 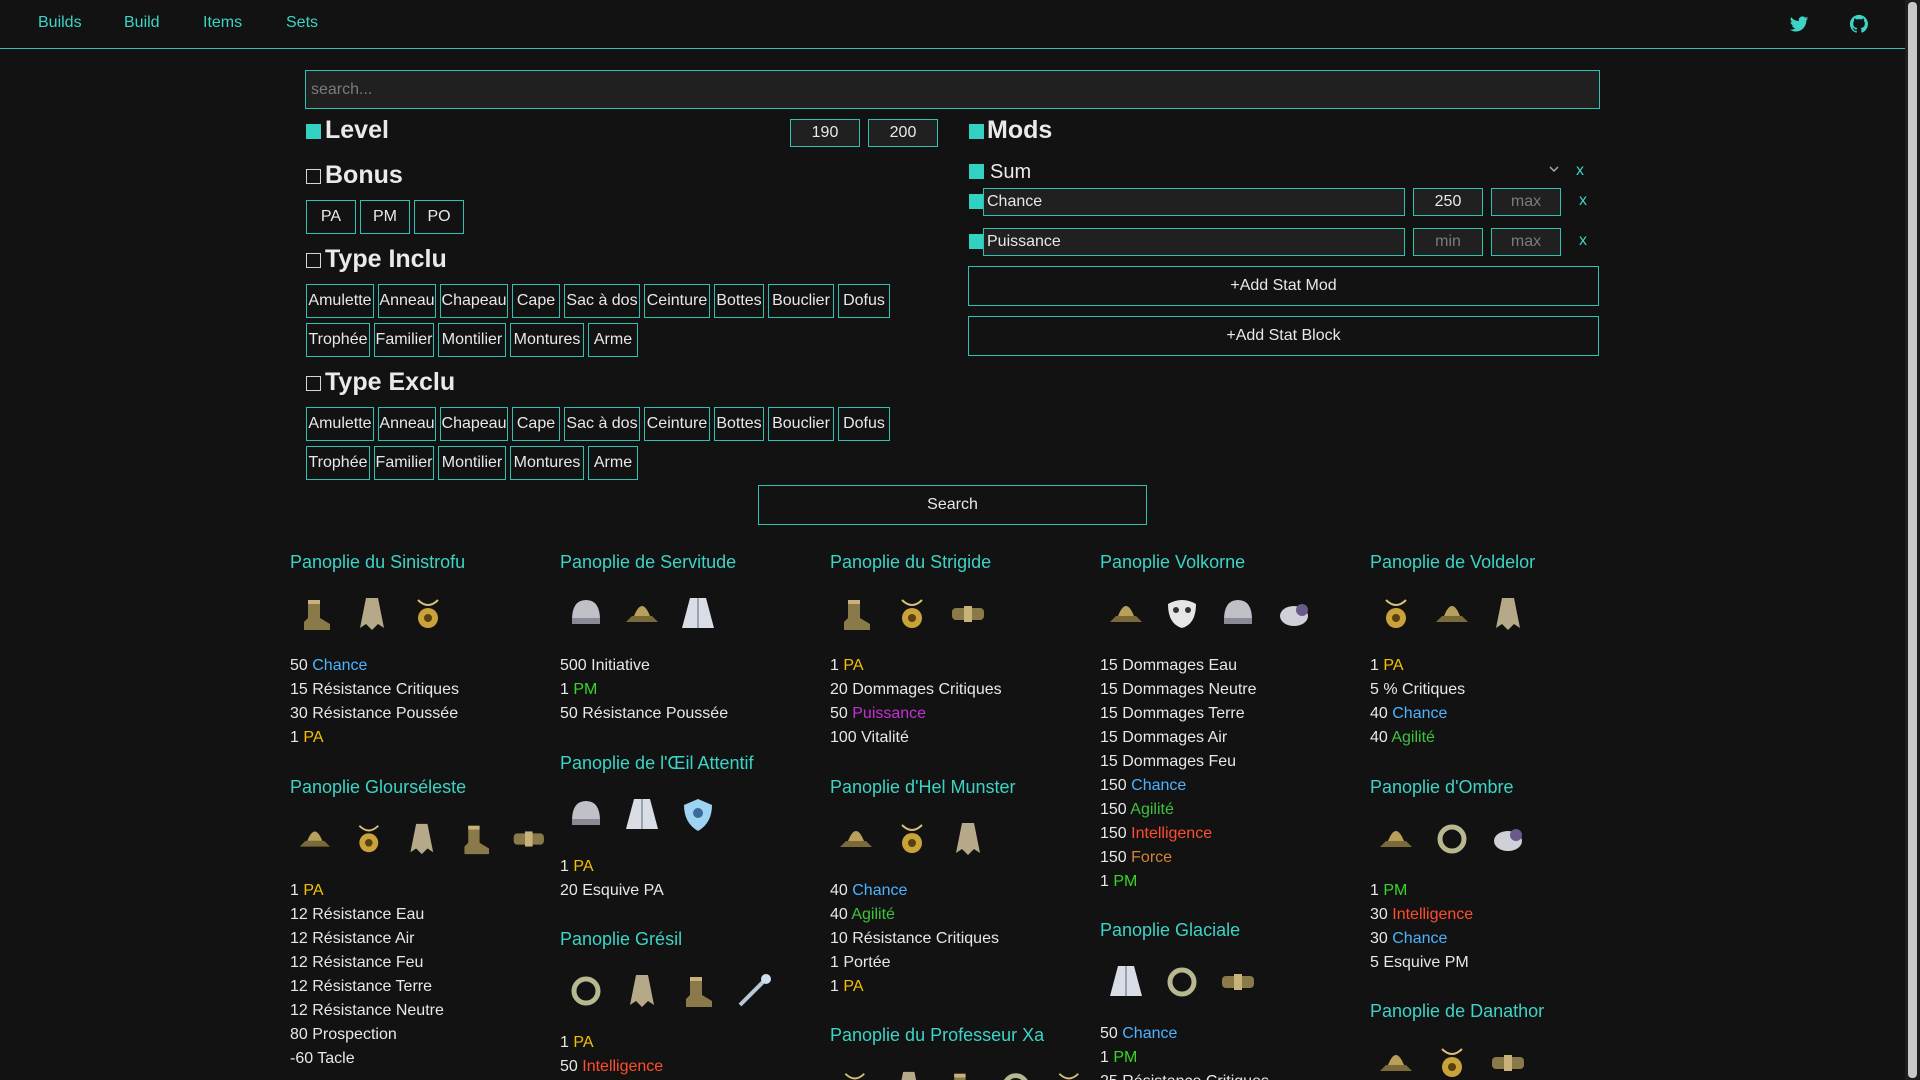 What do you see at coordinates (1799, 24) in the screenshot?
I see `twitter-icon` at bounding box center [1799, 24].